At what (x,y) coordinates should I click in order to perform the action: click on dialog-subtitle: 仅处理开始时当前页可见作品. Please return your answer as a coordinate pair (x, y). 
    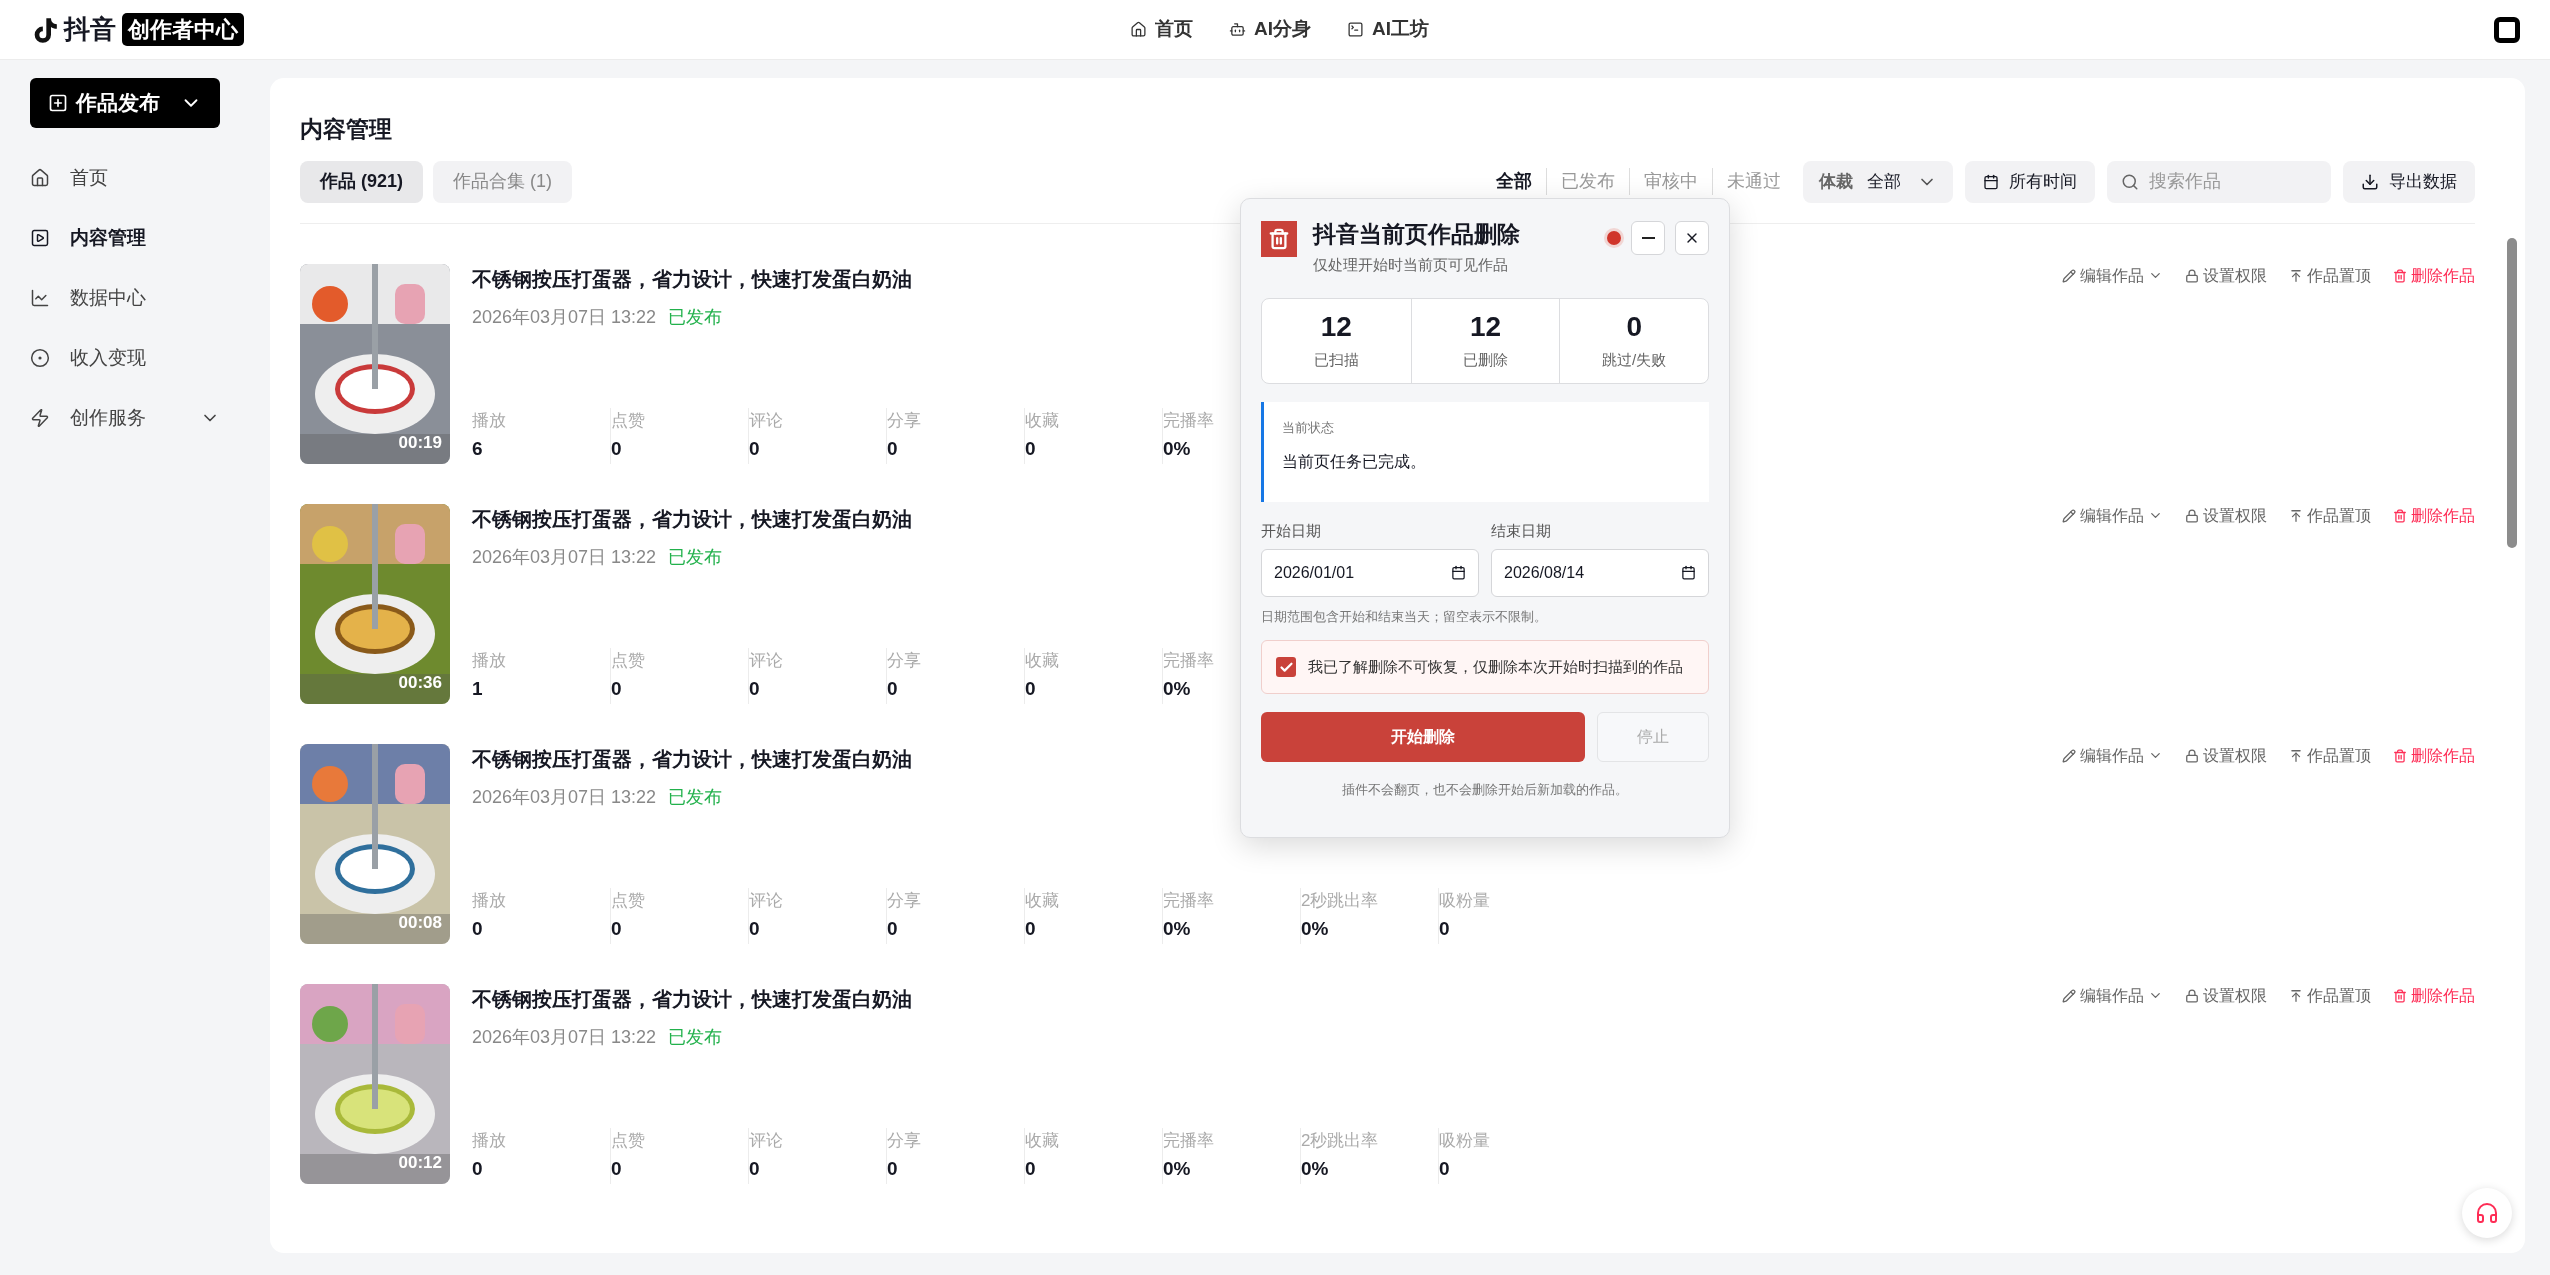
    Looking at the image, I should click on (1411, 264).